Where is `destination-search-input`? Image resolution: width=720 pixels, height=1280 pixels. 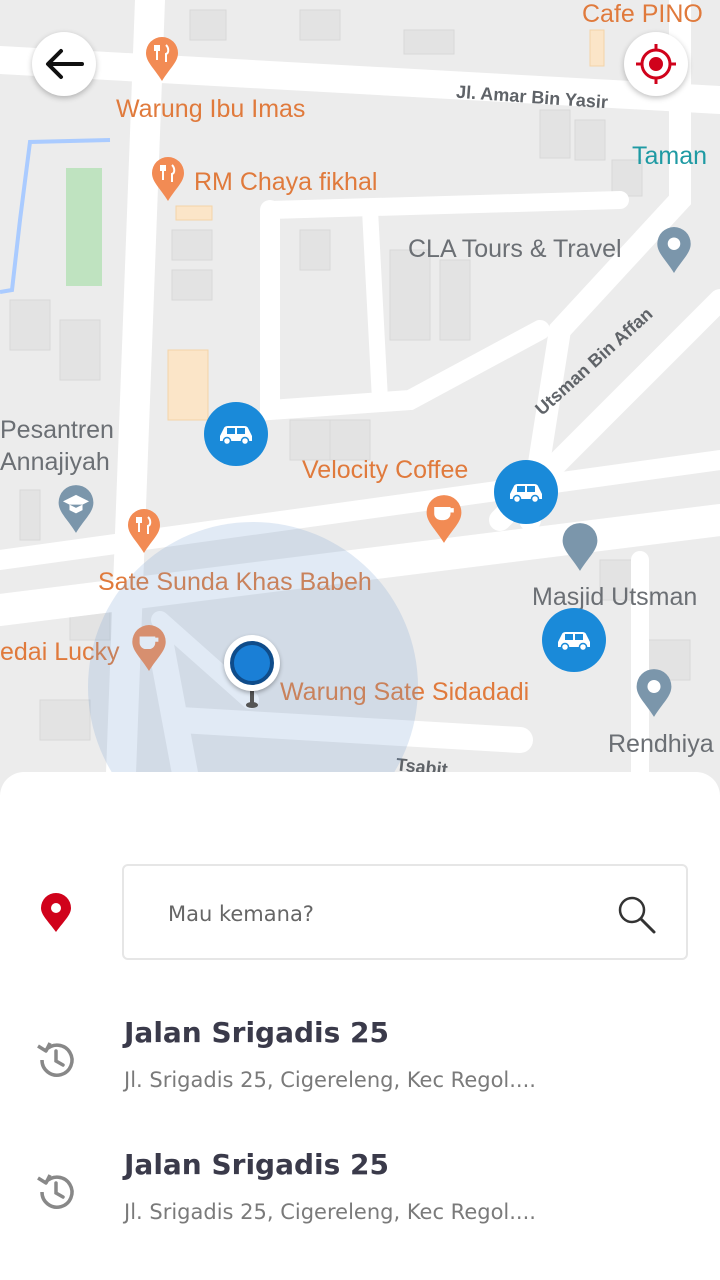
destination-search-input is located at coordinates (378, 914).